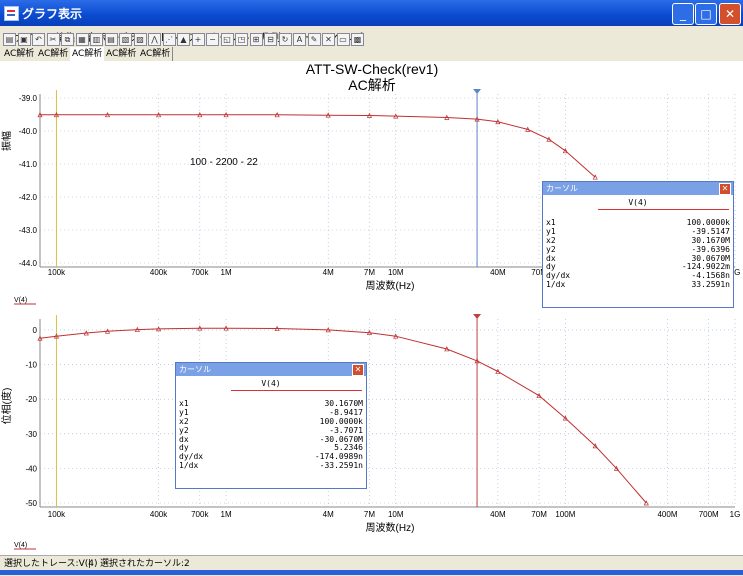 Image resolution: width=743 pixels, height=576 pixels. I want to click on cursor-row-key: x2, so click(551, 240).